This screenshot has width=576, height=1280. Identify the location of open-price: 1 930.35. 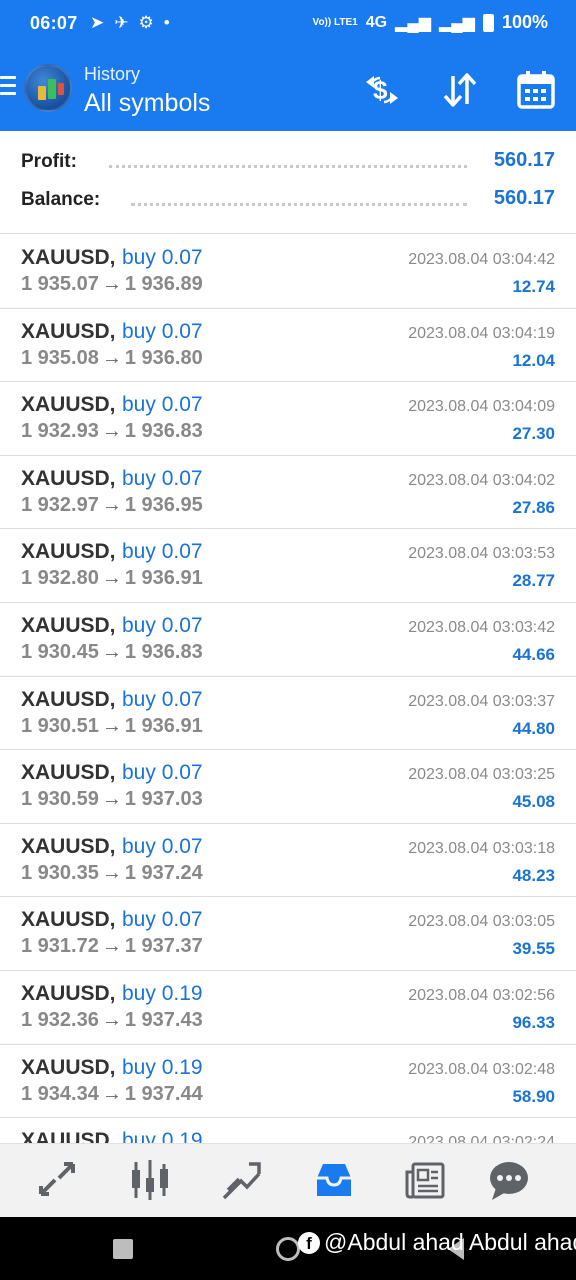
(60, 872).